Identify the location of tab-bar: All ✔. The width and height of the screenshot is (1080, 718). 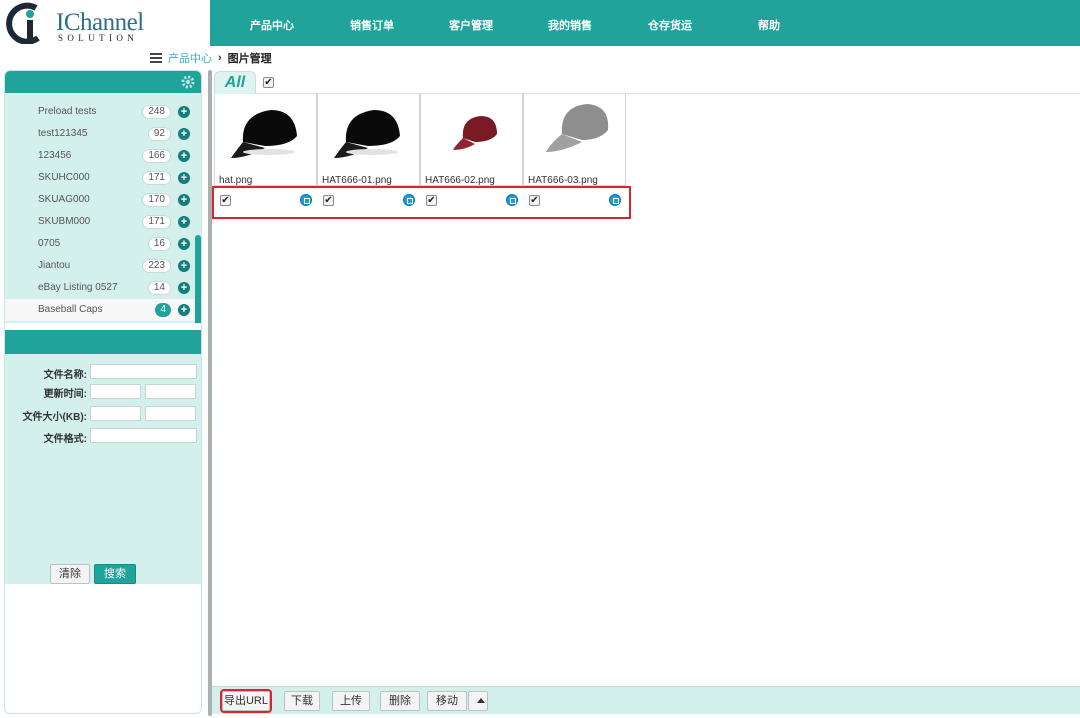
(647, 82).